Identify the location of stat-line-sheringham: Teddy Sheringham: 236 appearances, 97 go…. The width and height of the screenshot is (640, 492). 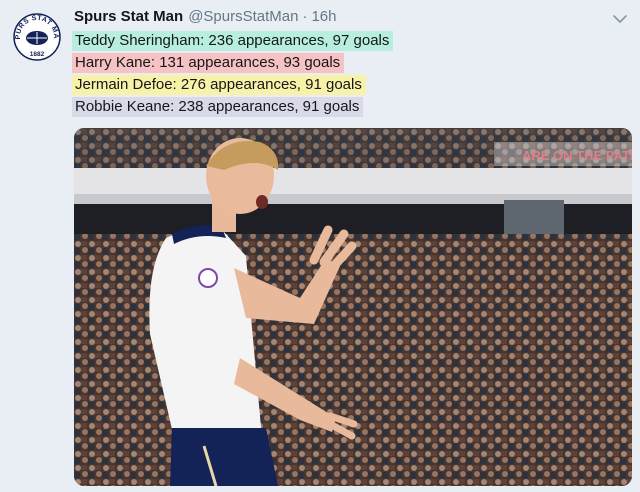
(233, 41).